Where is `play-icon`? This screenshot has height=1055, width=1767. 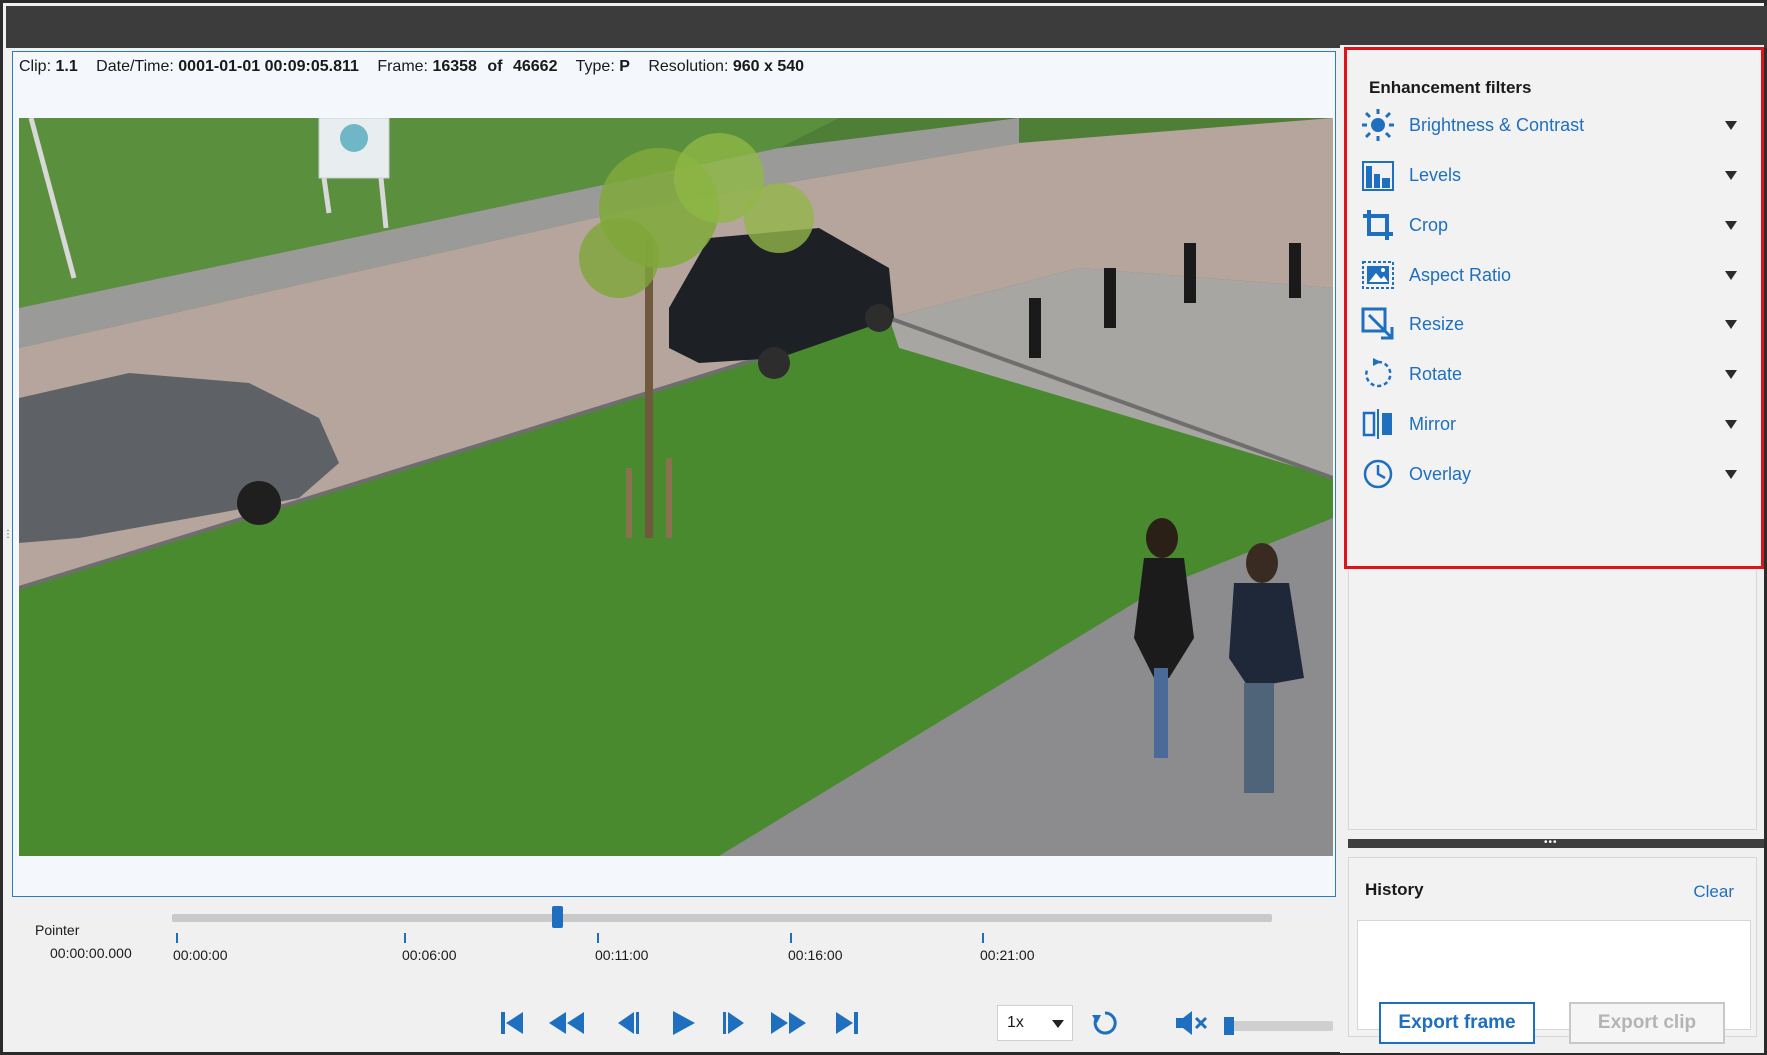
play-icon is located at coordinates (684, 1023).